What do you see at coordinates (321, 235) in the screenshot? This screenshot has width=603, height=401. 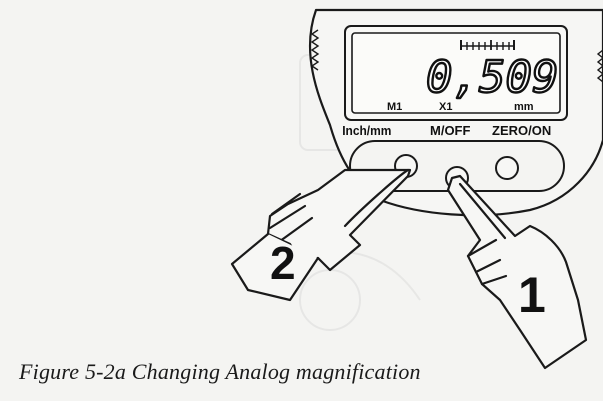 I see `left-hand-illustration` at bounding box center [321, 235].